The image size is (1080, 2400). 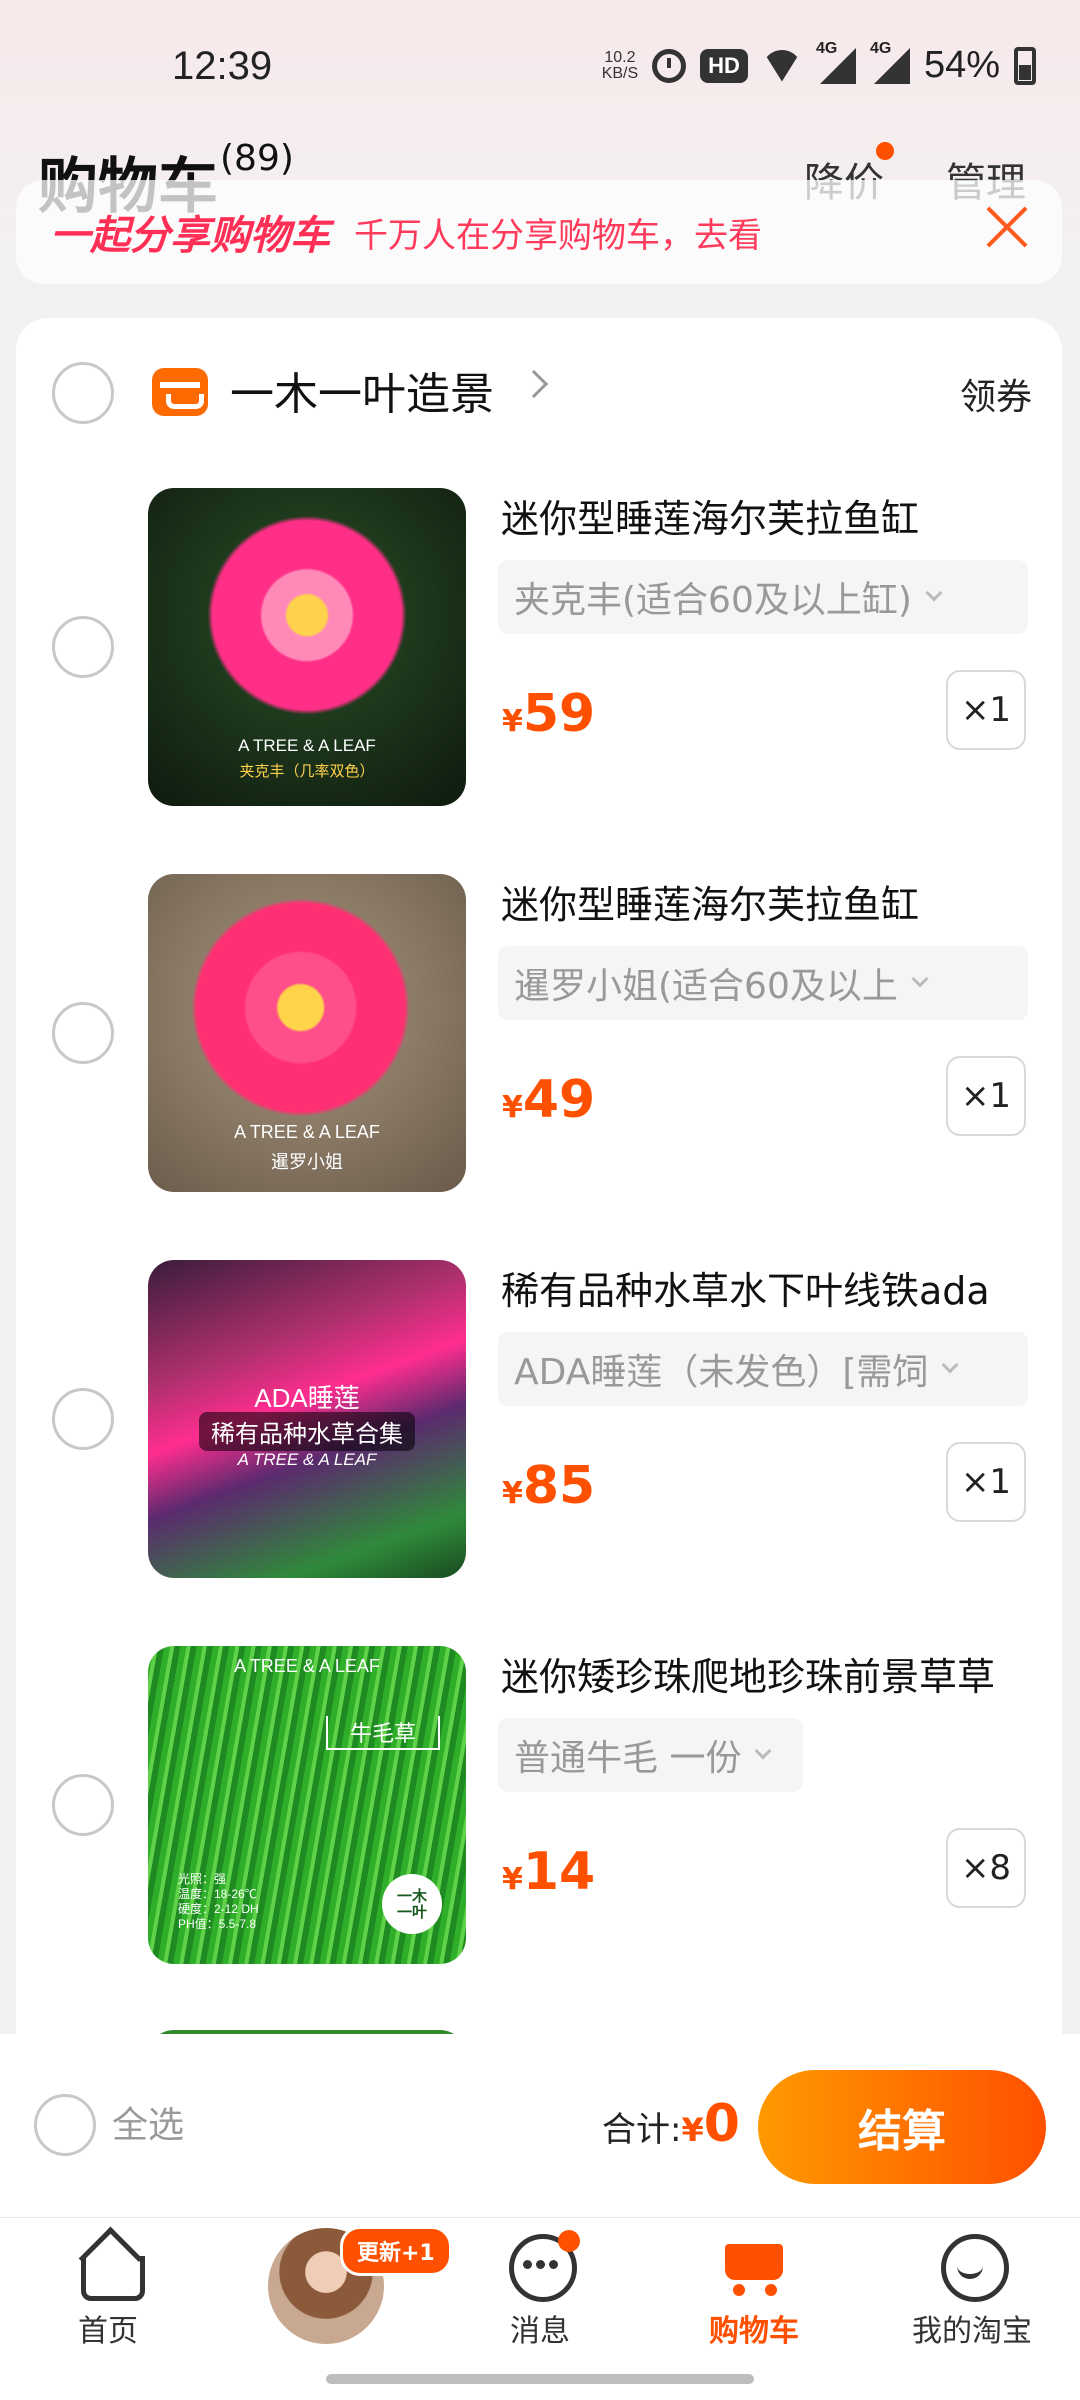 I want to click on product-name: 迷你矮珍珠爬地珍珠前景草草, so click(x=748, y=1673).